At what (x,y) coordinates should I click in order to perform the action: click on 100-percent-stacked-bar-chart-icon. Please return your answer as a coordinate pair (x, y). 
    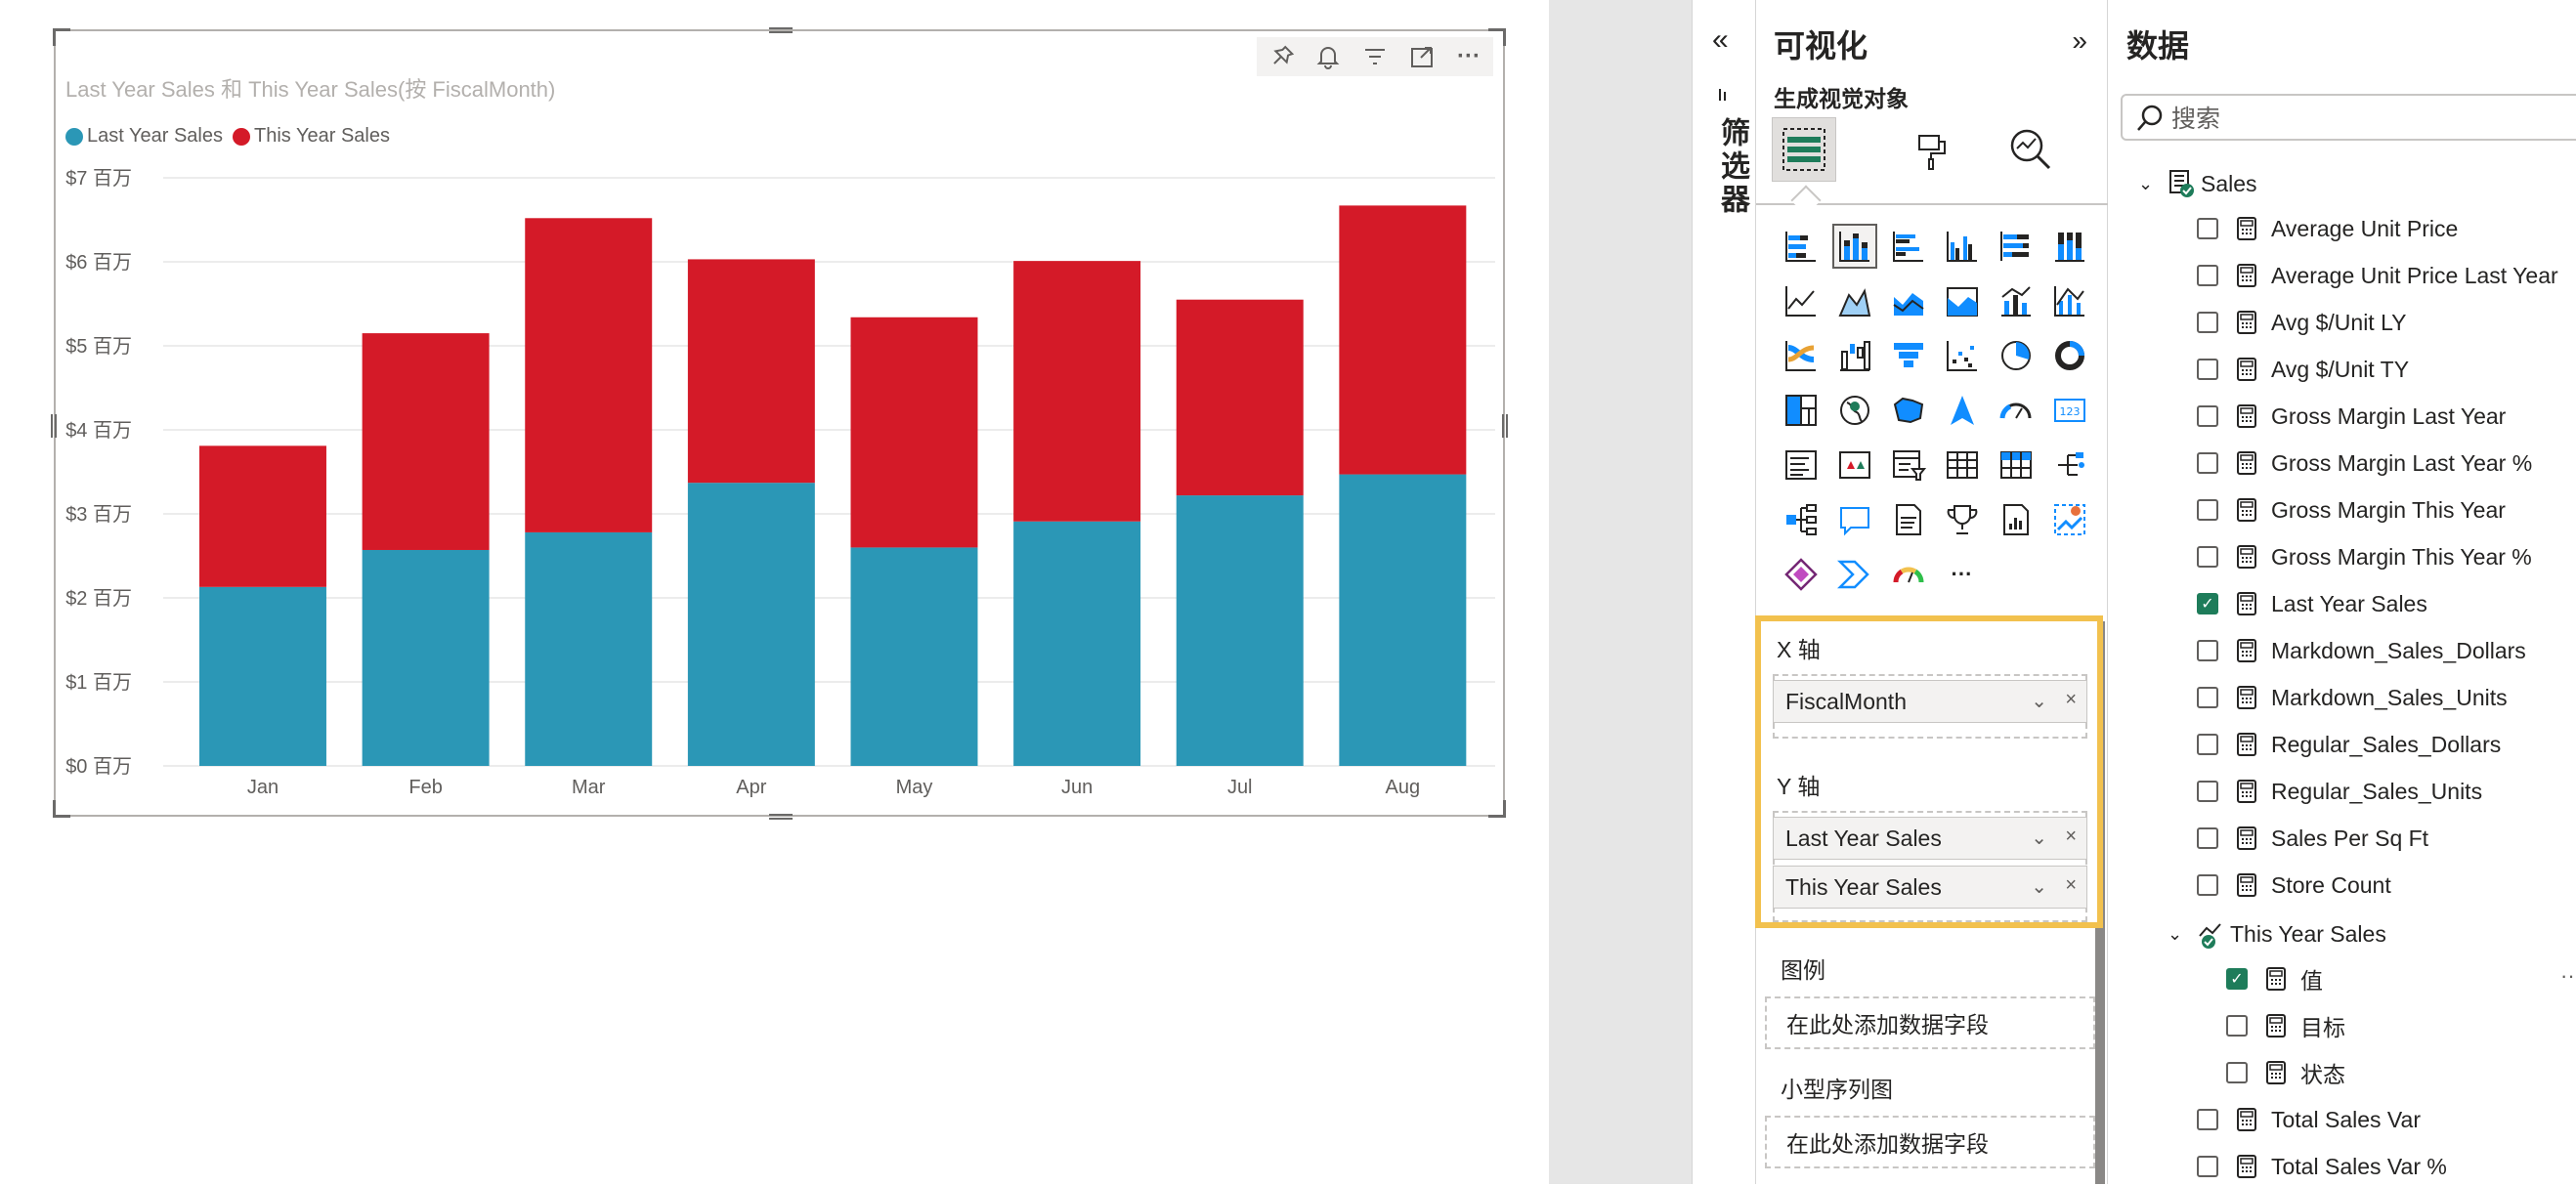
    Looking at the image, I should click on (2015, 246).